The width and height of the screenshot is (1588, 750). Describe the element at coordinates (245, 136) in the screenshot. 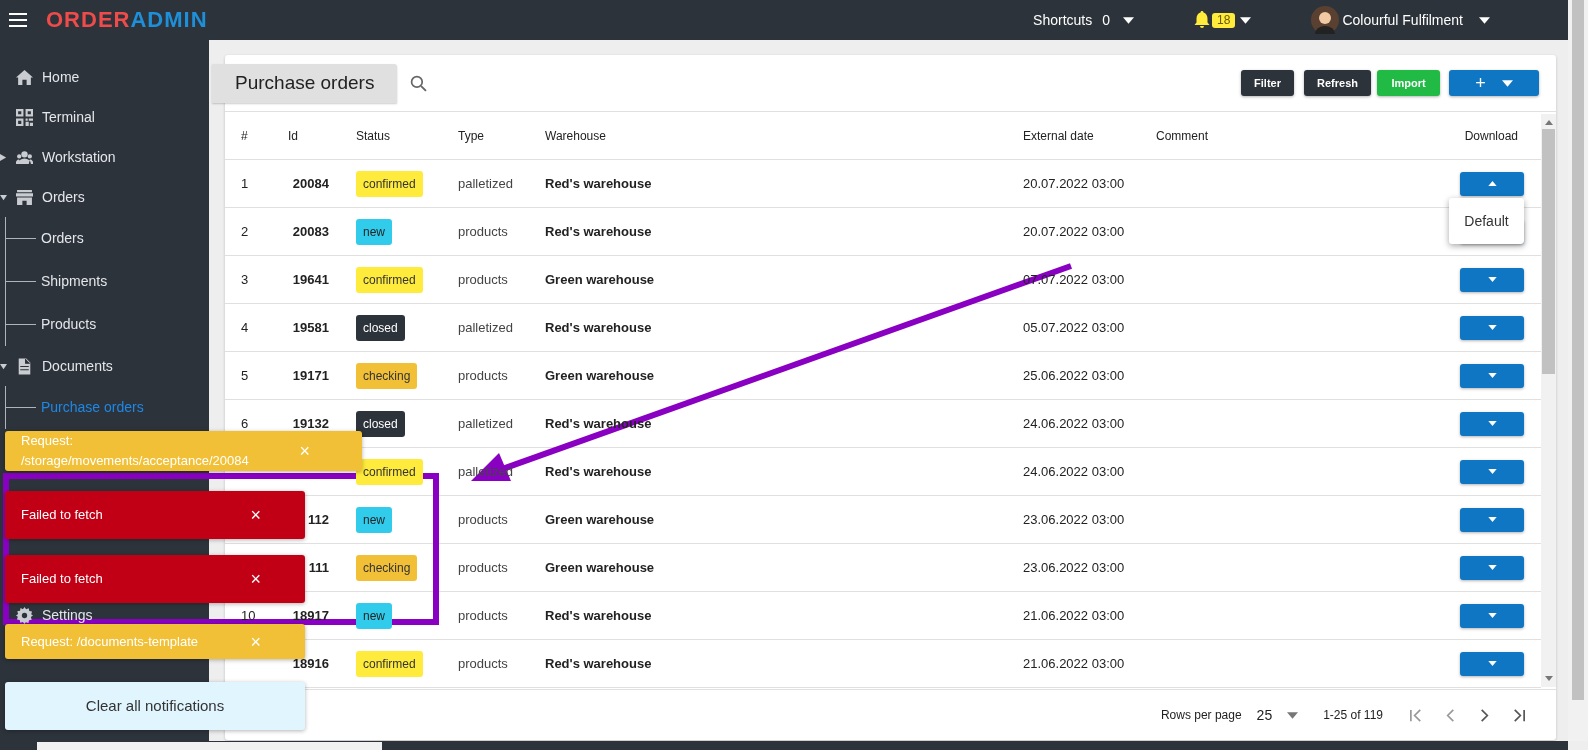

I see `column-header: #` at that location.